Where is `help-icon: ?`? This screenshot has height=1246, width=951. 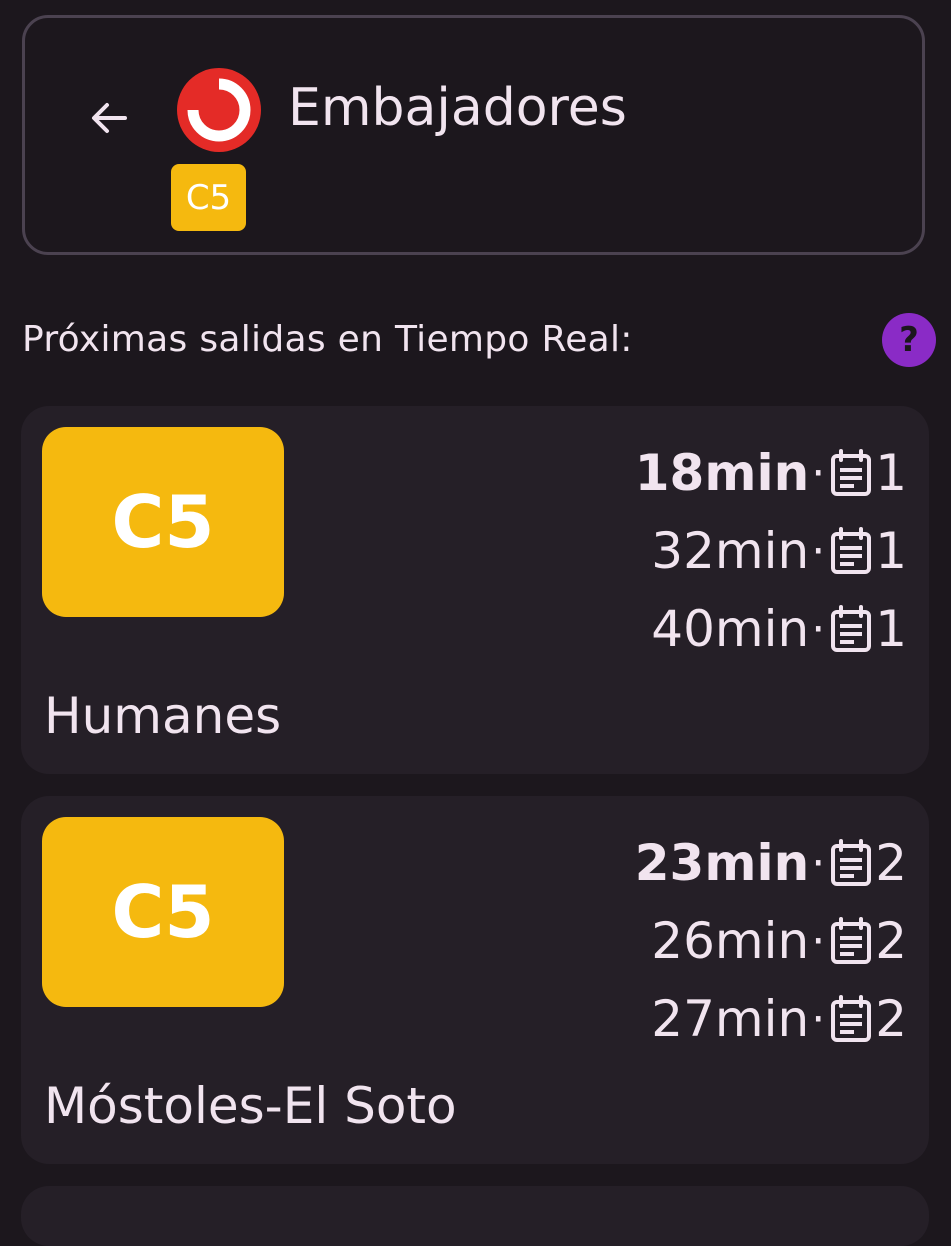
help-icon: ? is located at coordinates (909, 340).